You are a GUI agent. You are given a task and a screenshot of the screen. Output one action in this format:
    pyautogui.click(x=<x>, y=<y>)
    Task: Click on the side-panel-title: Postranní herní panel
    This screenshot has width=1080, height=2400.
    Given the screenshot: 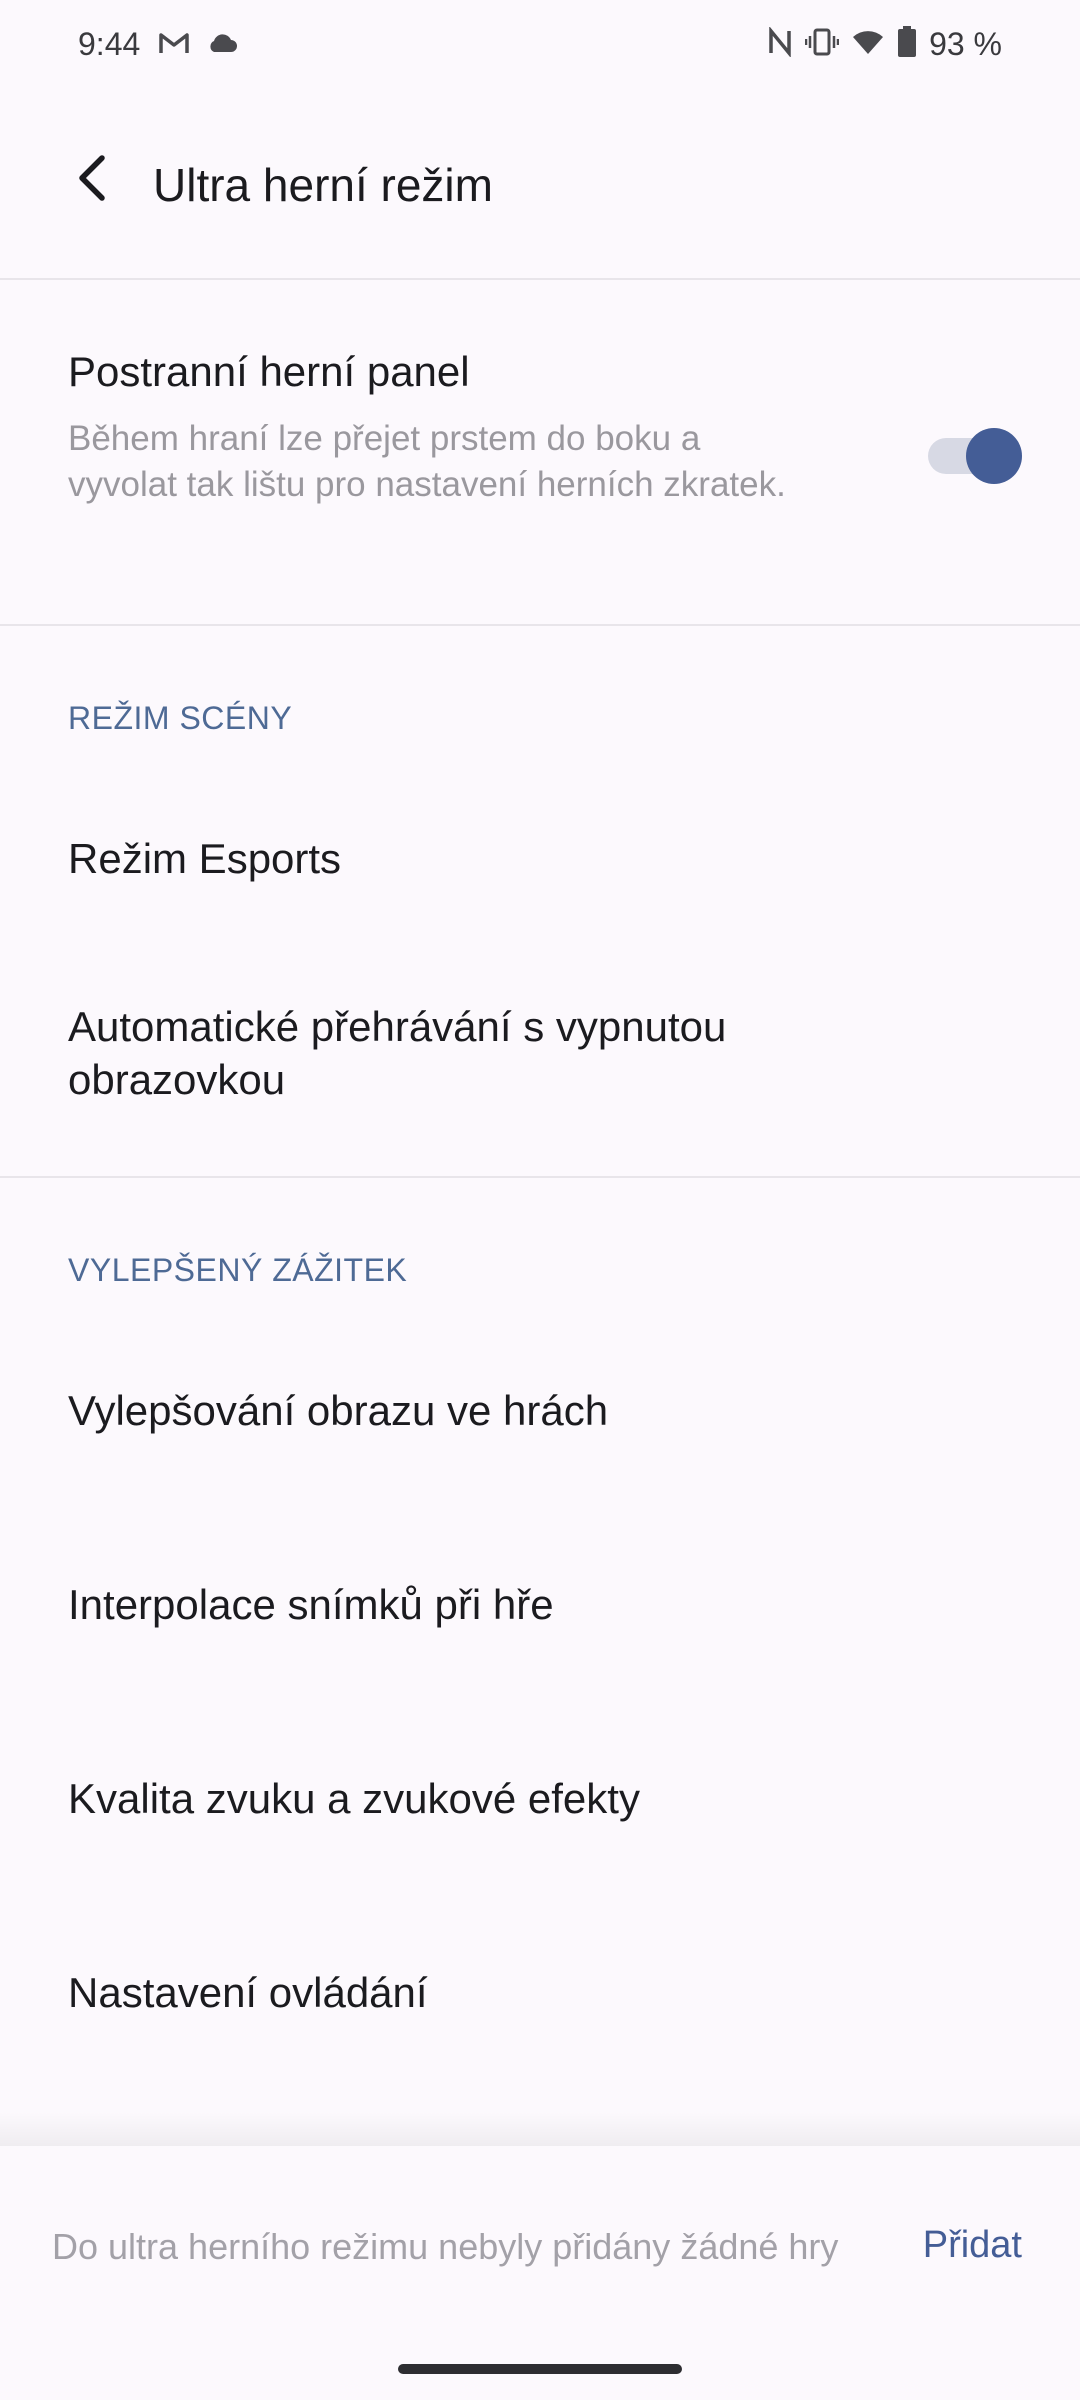 What is the action you would take?
    pyautogui.click(x=269, y=371)
    